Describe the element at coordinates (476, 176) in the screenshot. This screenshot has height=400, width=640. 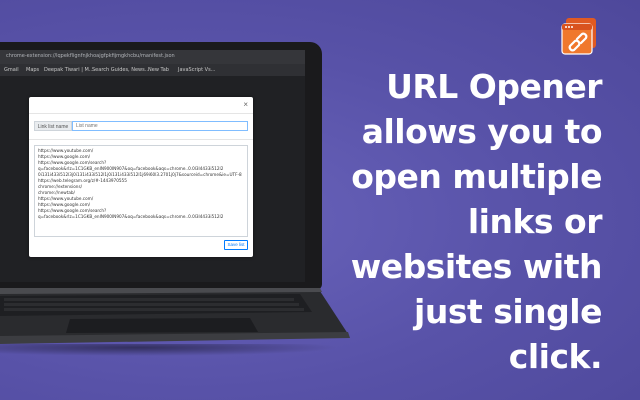
I see `headline-line: open multiple` at that location.